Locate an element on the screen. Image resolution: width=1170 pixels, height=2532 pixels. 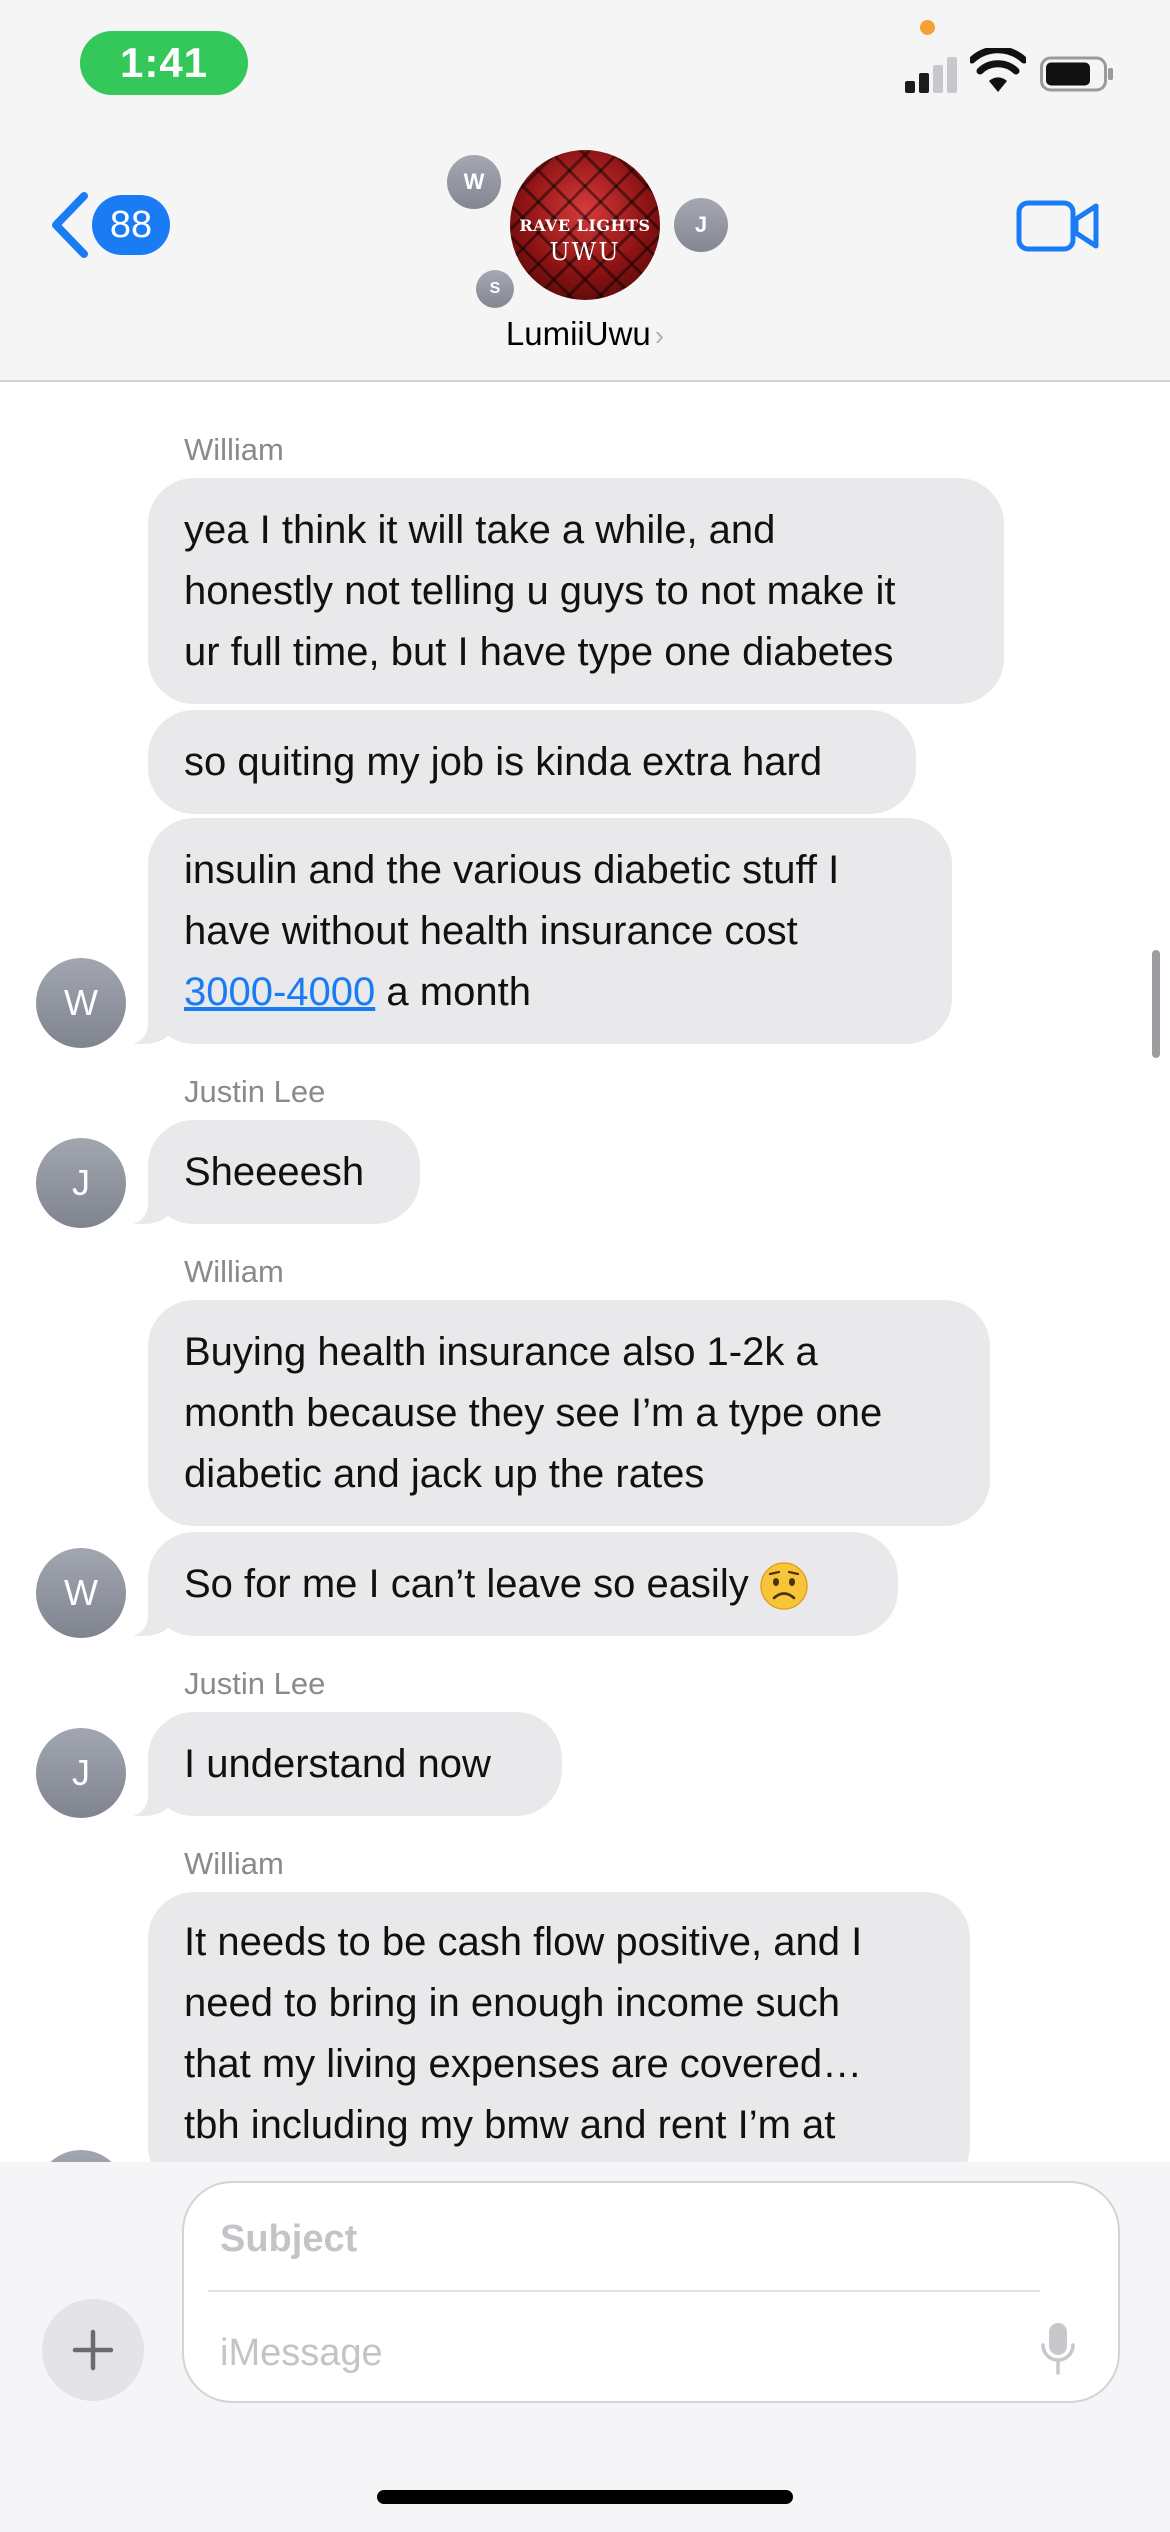
group-avatar-text-top: RAVE LIGHTS is located at coordinates (585, 225).